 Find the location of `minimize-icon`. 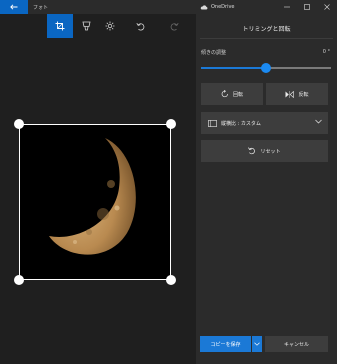

minimize-icon is located at coordinates (287, 7).